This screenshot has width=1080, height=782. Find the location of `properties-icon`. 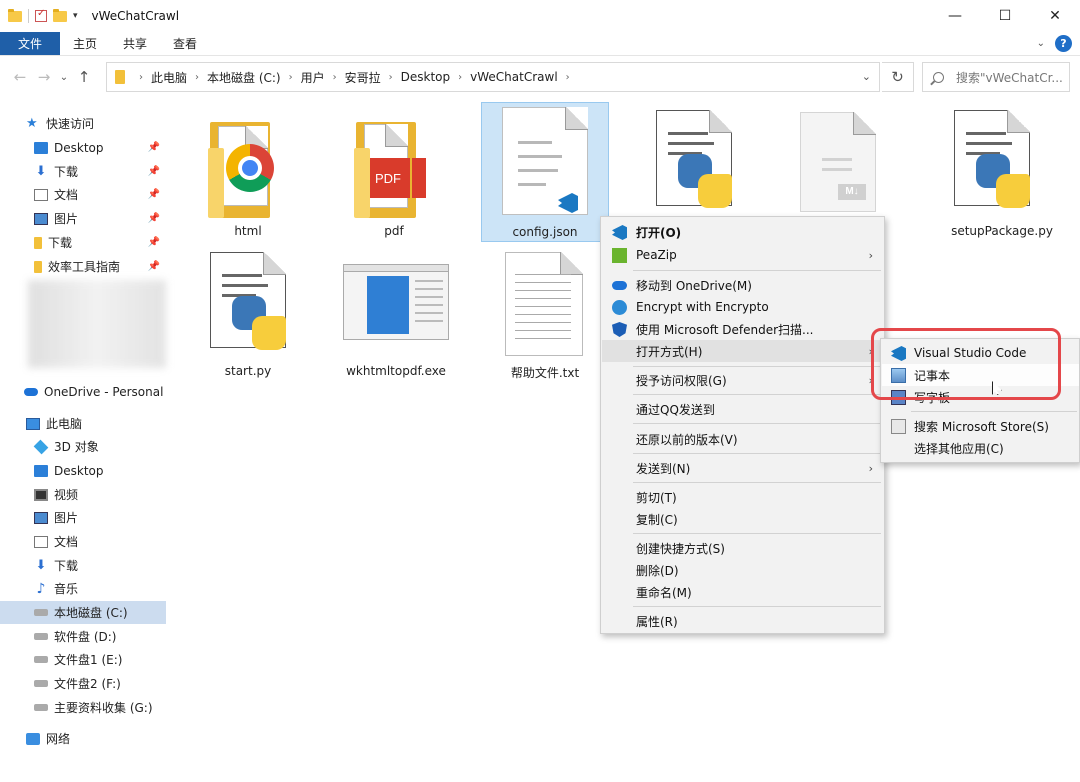

properties-icon is located at coordinates (41, 15).